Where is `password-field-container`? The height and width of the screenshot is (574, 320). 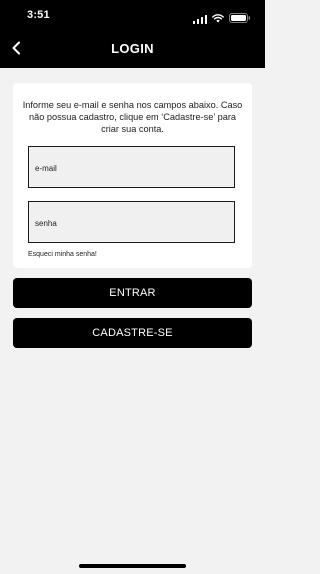 password-field-container is located at coordinates (131, 222).